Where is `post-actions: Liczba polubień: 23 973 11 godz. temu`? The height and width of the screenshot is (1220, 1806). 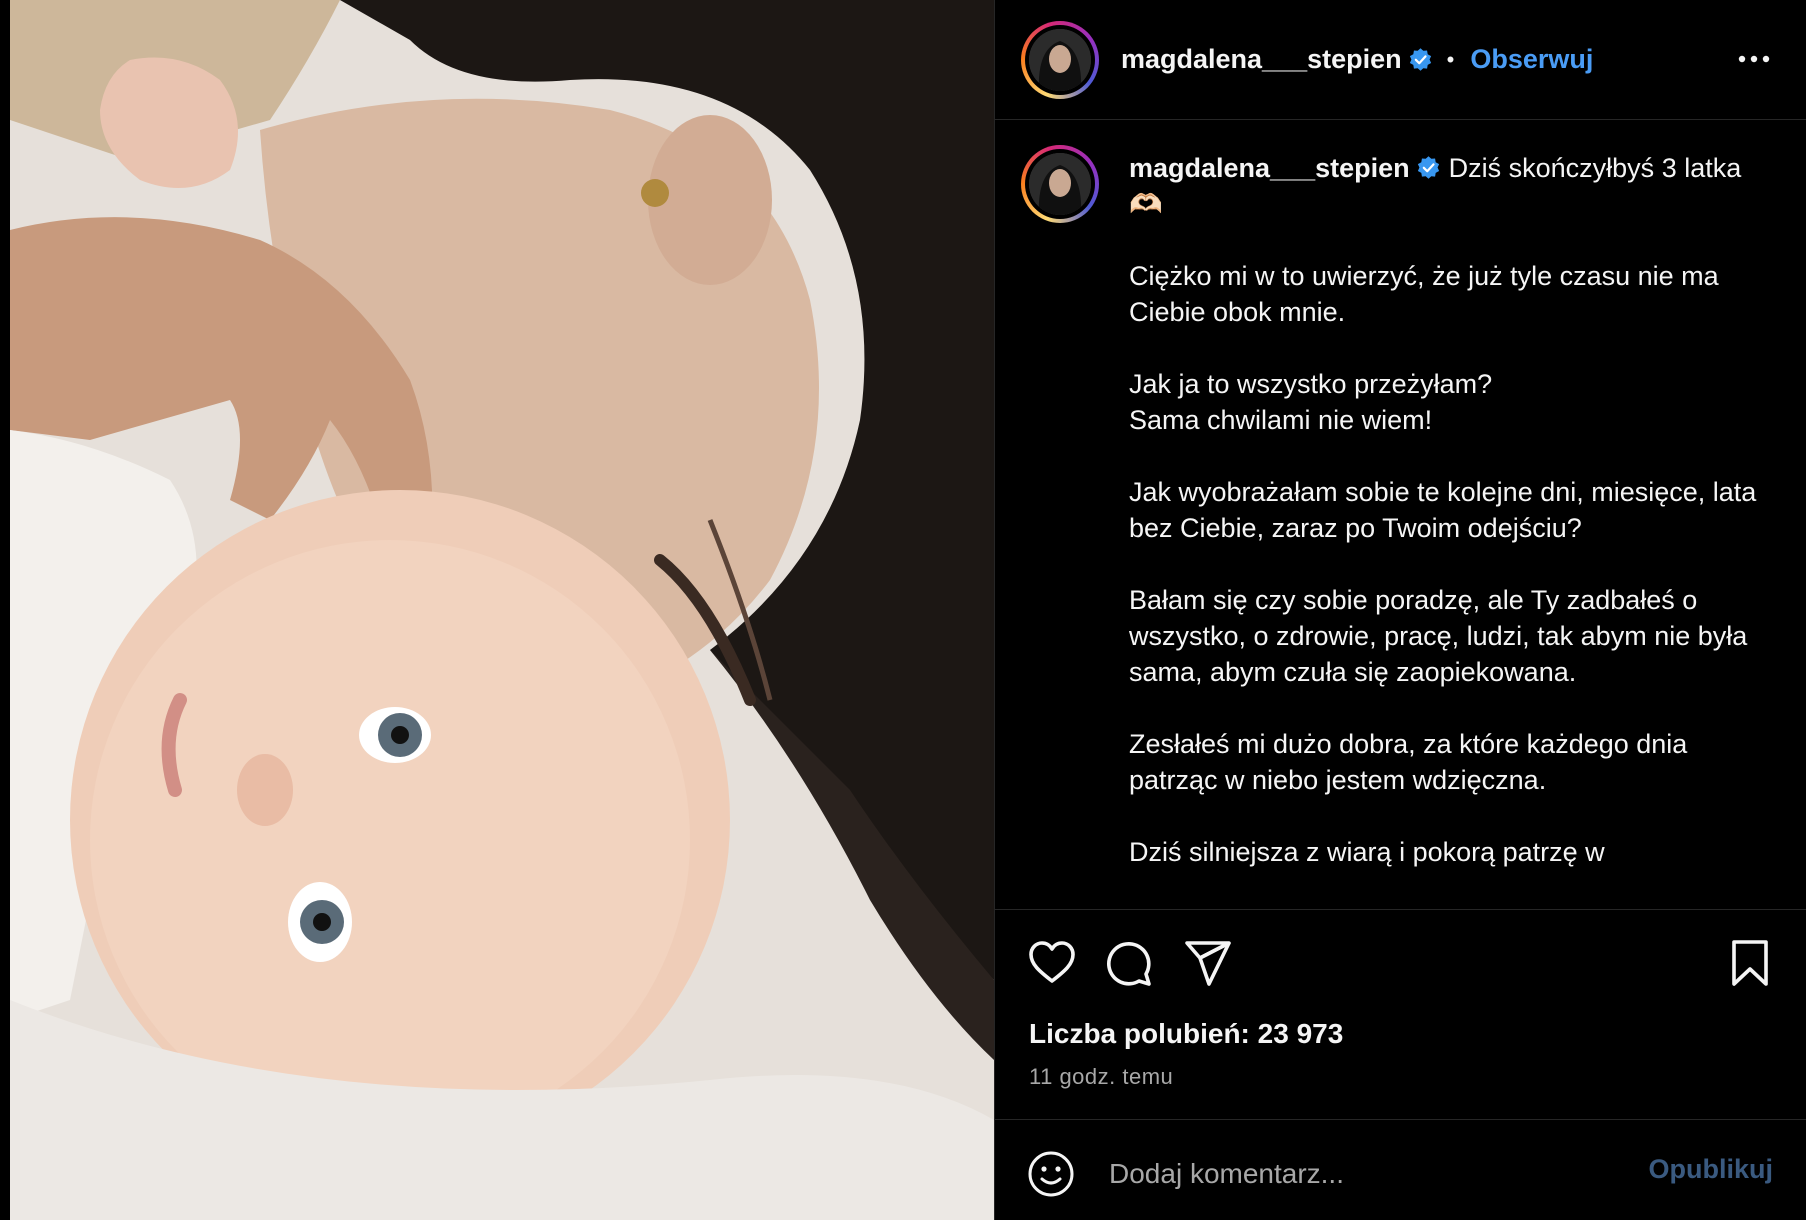 post-actions: Liczba polubień: 23 973 11 godz. temu is located at coordinates (1400, 1015).